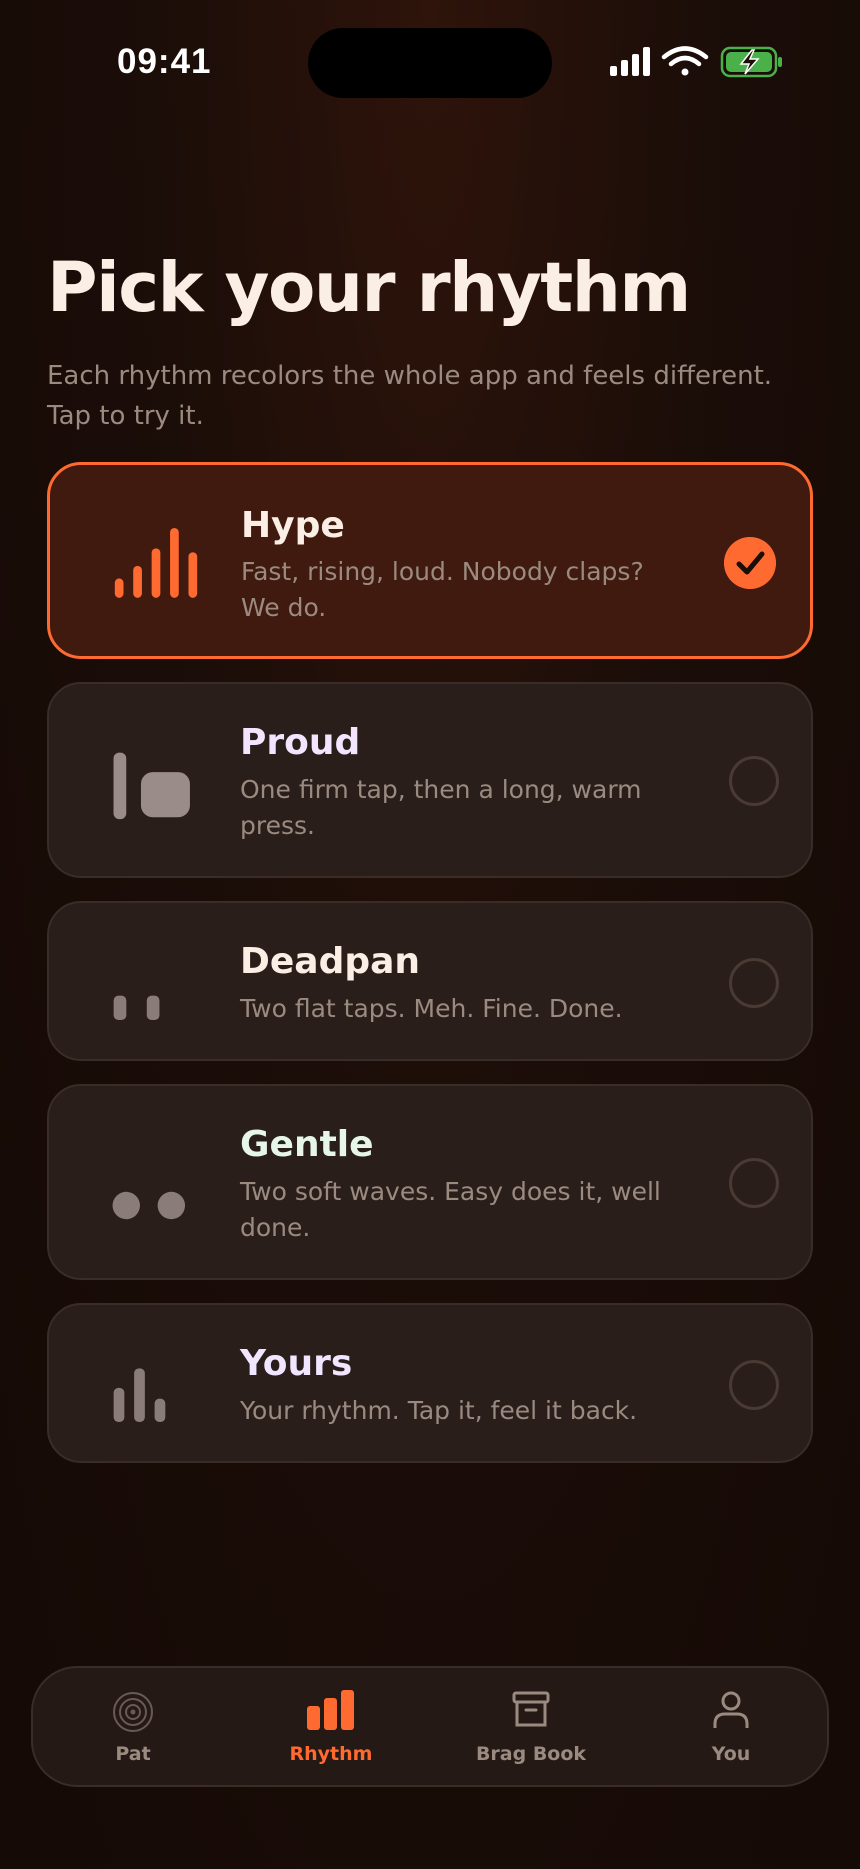 The height and width of the screenshot is (1869, 860). I want to click on rhythm-name: Deadpan, so click(330, 961).